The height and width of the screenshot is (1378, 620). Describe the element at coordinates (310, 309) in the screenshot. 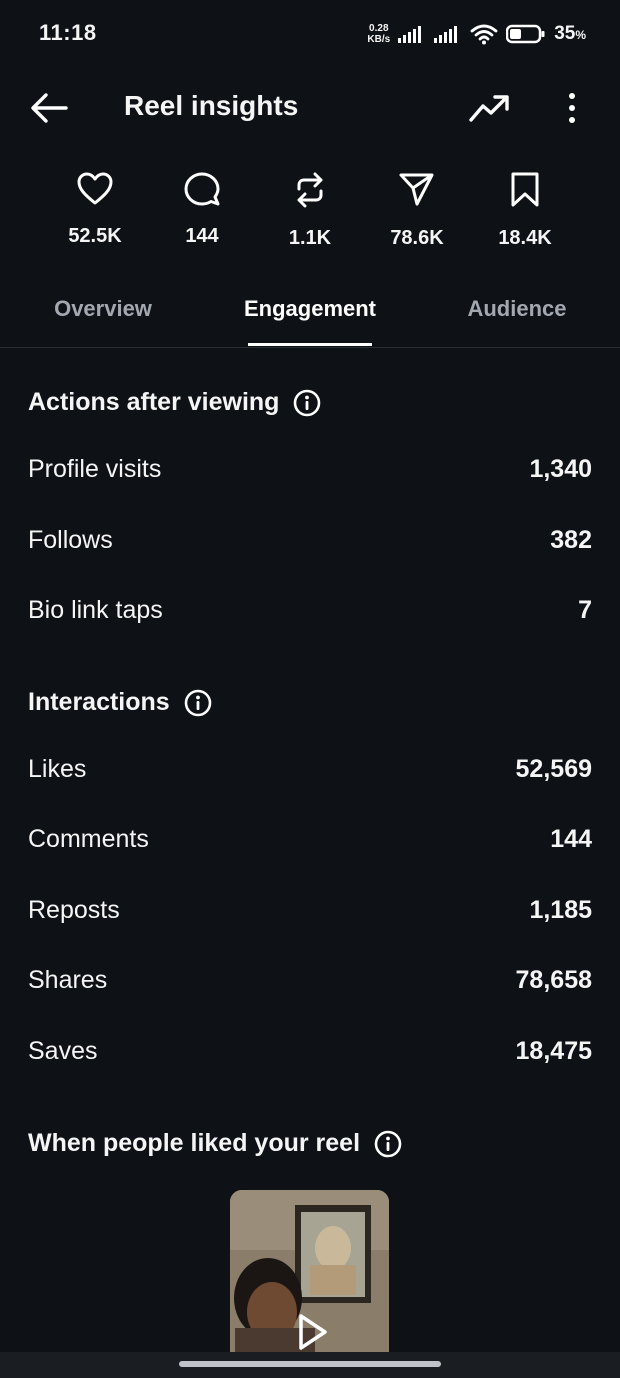

I see `tab-engagement: Engagement` at that location.